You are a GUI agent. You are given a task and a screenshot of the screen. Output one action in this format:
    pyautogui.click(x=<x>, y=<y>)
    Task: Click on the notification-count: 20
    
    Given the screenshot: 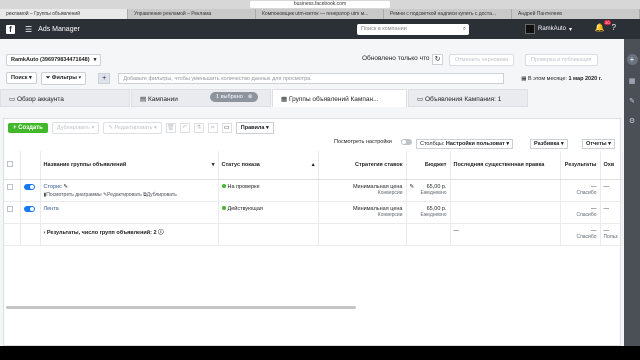 What is the action you would take?
    pyautogui.click(x=607, y=22)
    